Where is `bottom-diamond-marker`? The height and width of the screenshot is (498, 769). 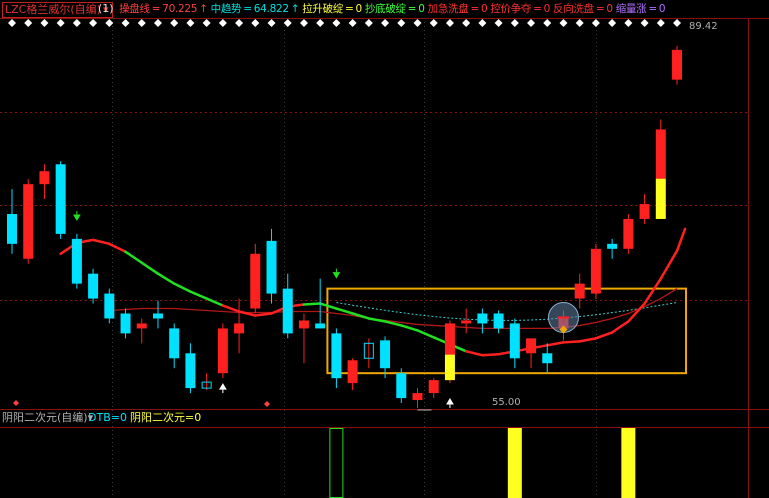
bottom-diamond-marker is located at coordinates (267, 404).